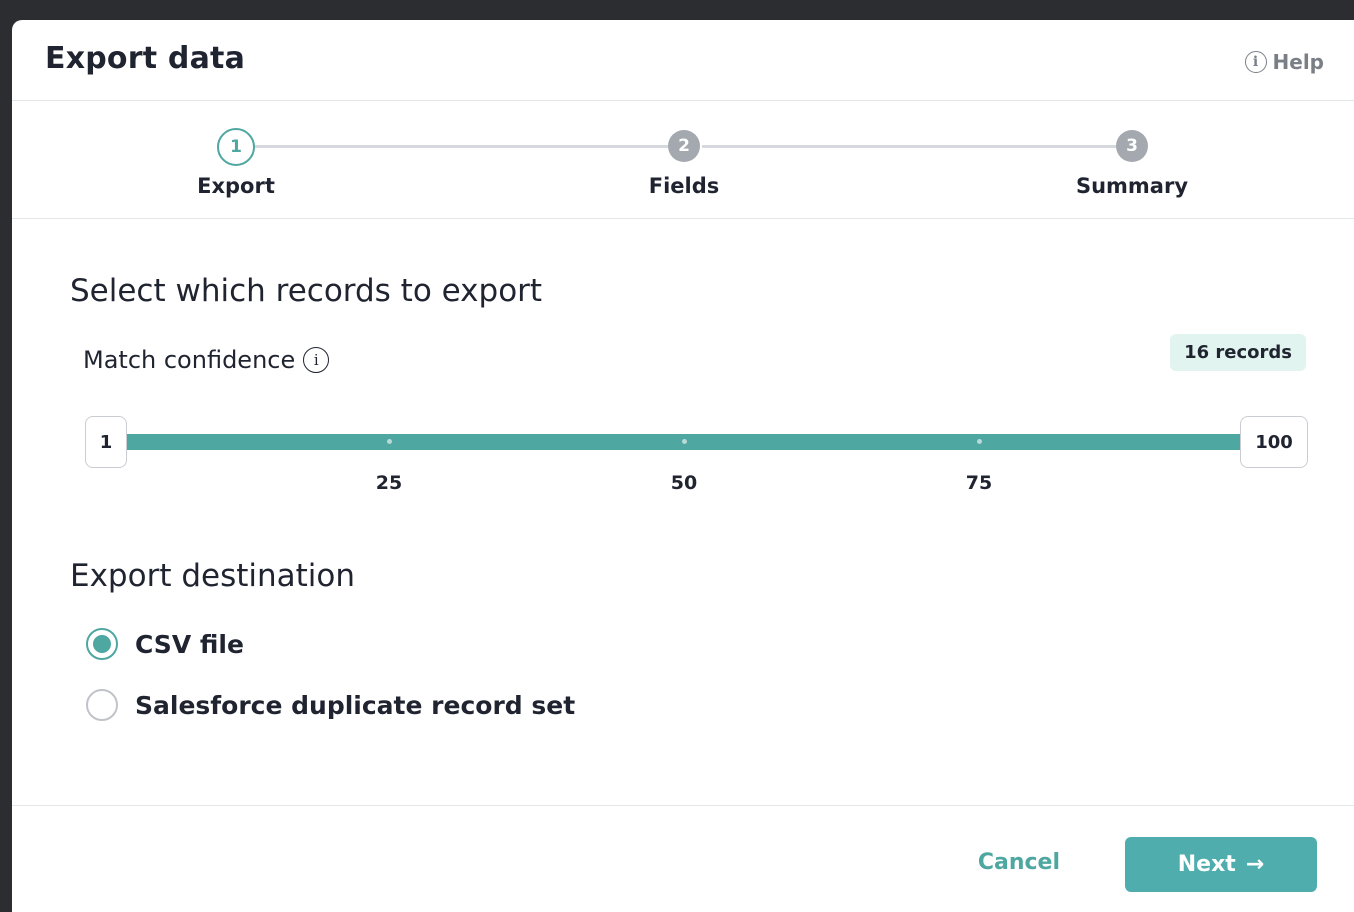 This screenshot has height=912, width=1354. I want to click on step-number: 3, so click(1132, 146).